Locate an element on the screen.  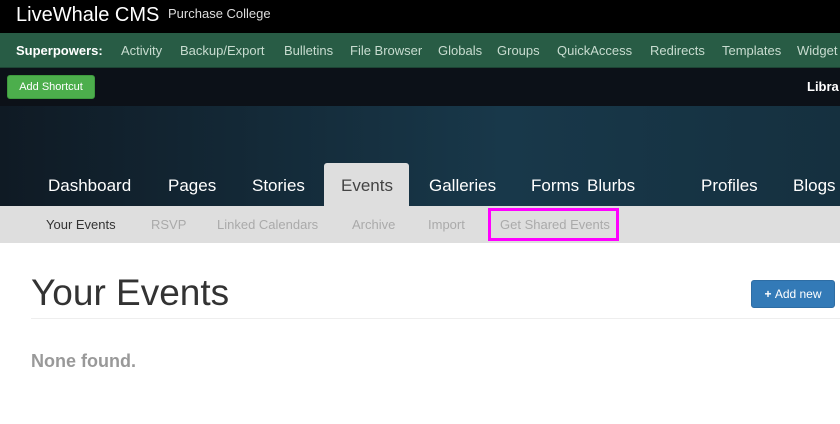
subnav-archive: Archive is located at coordinates (373, 224).